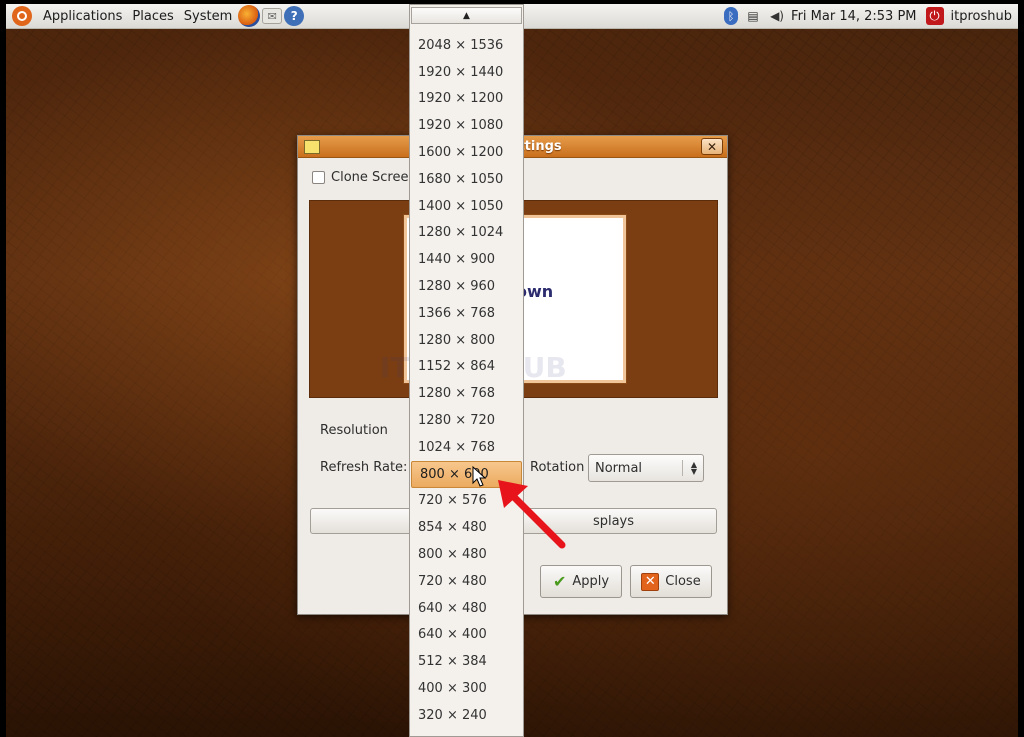 The width and height of the screenshot is (1024, 737). What do you see at coordinates (731, 16) in the screenshot?
I see `bluetooth-icon: ᛒ` at bounding box center [731, 16].